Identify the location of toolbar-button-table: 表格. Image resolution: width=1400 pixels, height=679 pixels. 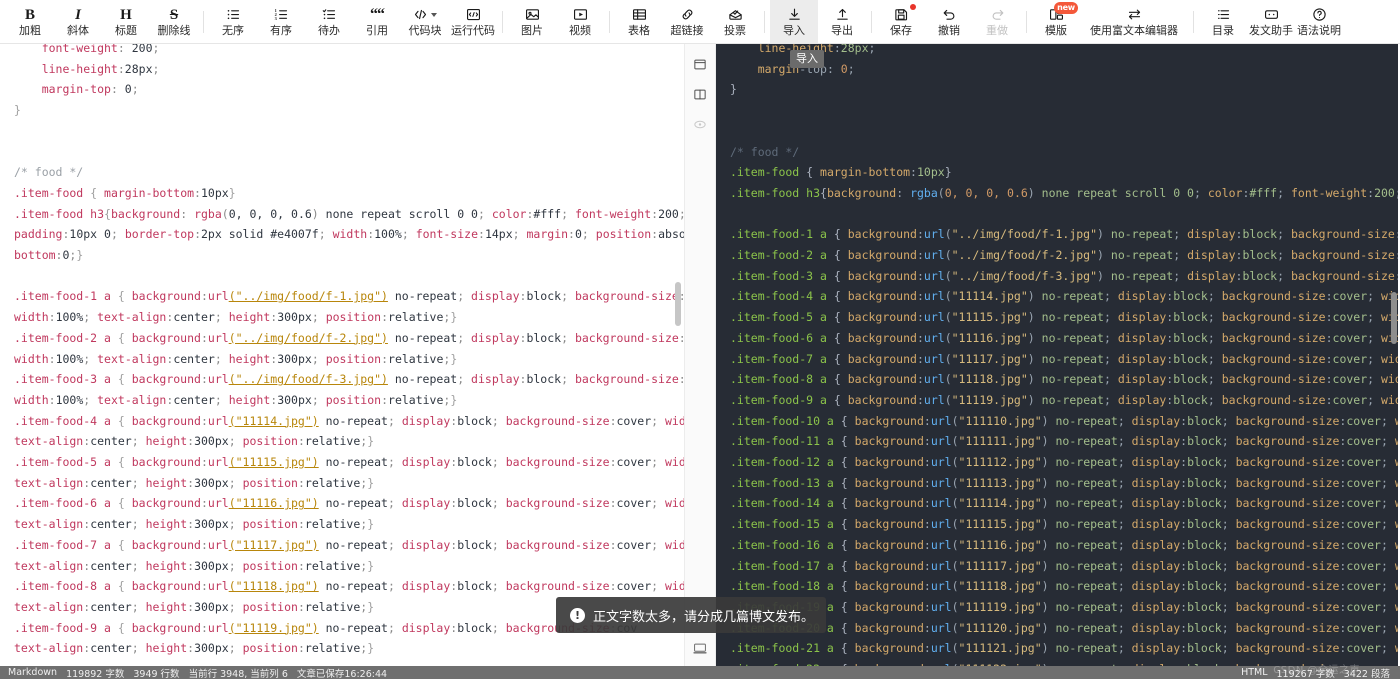
(639, 21).